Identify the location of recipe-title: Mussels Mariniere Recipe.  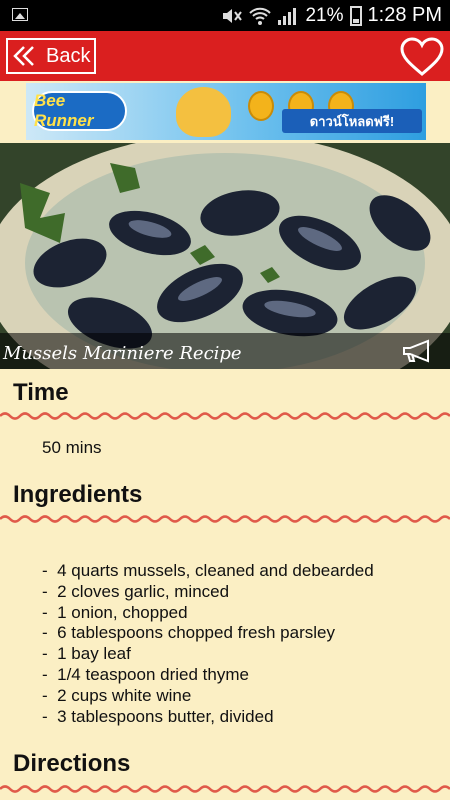
(122, 353).